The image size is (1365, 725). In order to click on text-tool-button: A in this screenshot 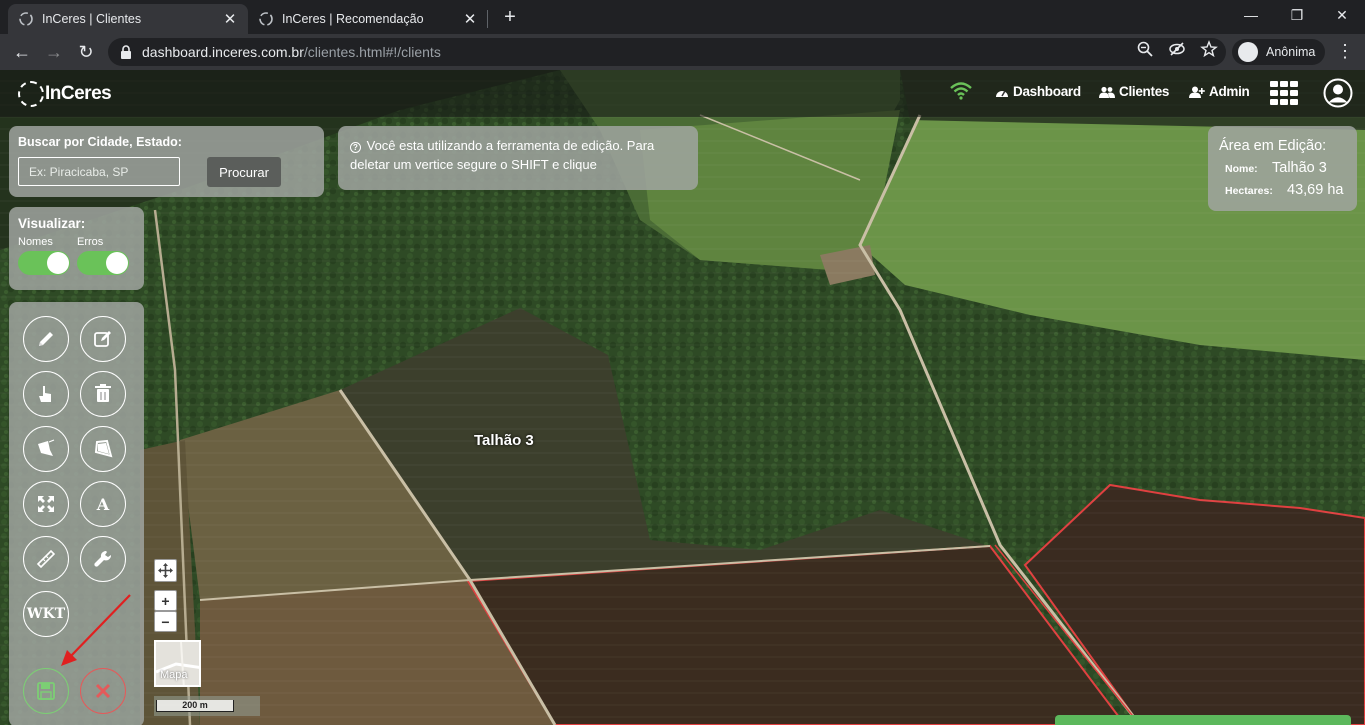, I will do `click(103, 504)`.